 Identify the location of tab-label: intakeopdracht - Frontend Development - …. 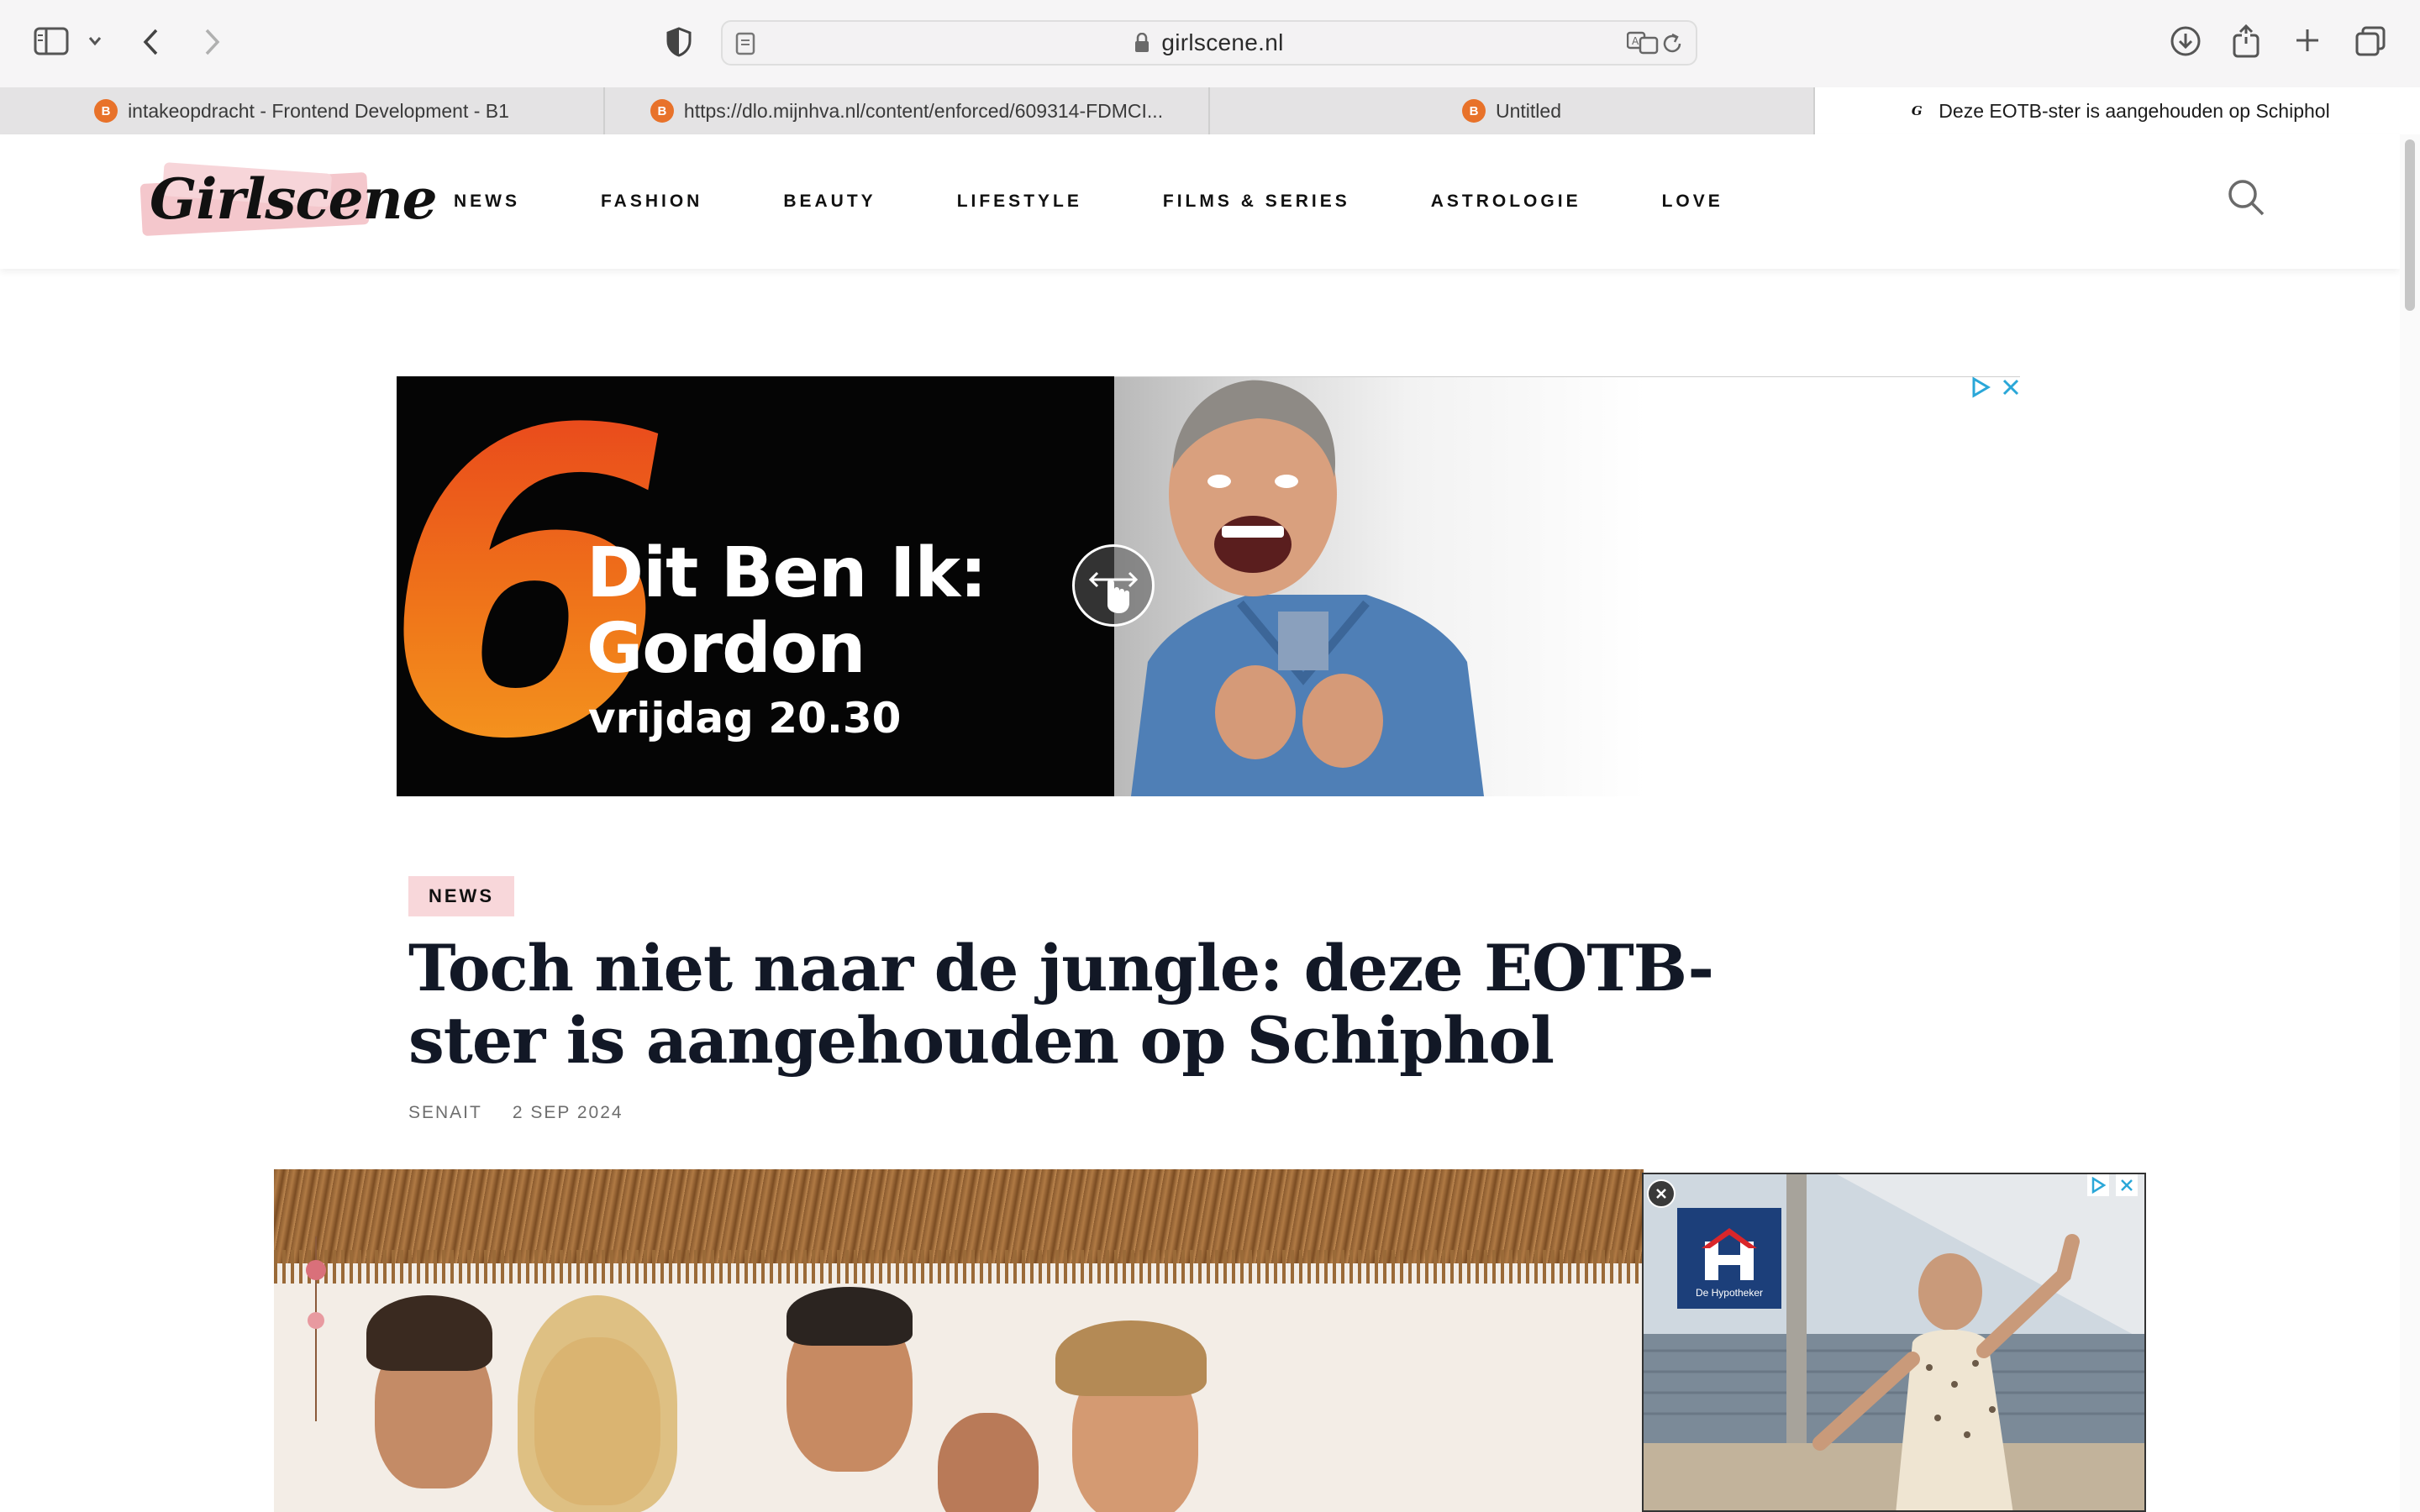
(318, 110).